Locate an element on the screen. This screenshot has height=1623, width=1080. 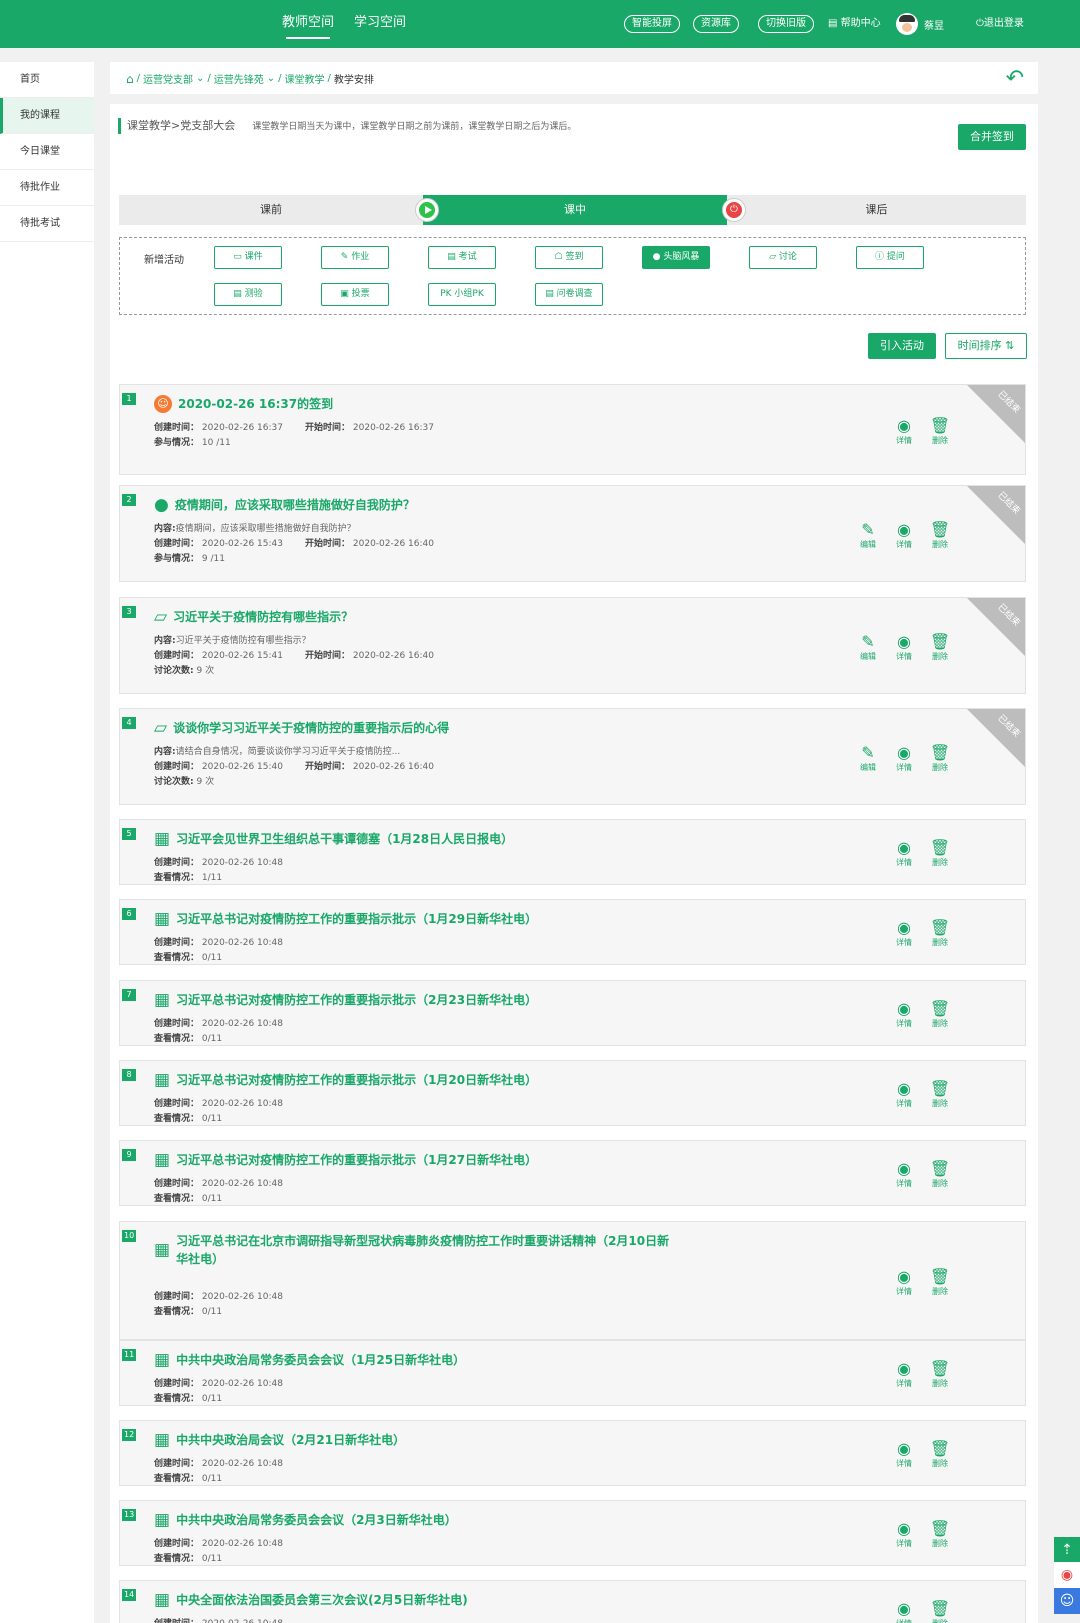
activity-title: ▦ 习近平总书记对疫情防控工作的重要指示批示（1月27日新华社电） is located at coordinates (414, 1160).